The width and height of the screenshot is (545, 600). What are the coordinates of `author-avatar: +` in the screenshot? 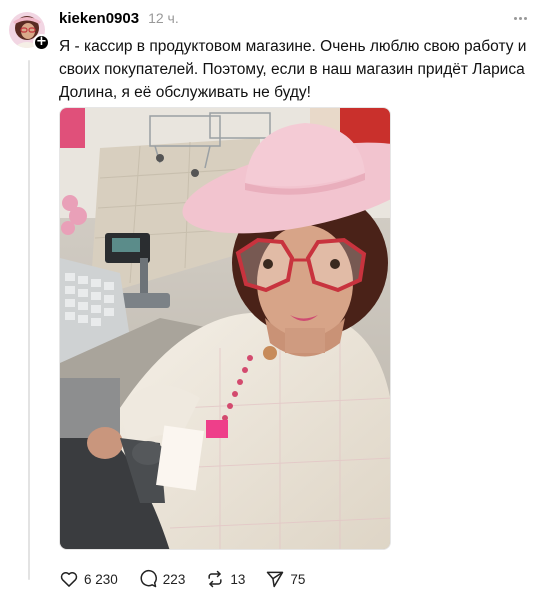 It's located at (29, 31).